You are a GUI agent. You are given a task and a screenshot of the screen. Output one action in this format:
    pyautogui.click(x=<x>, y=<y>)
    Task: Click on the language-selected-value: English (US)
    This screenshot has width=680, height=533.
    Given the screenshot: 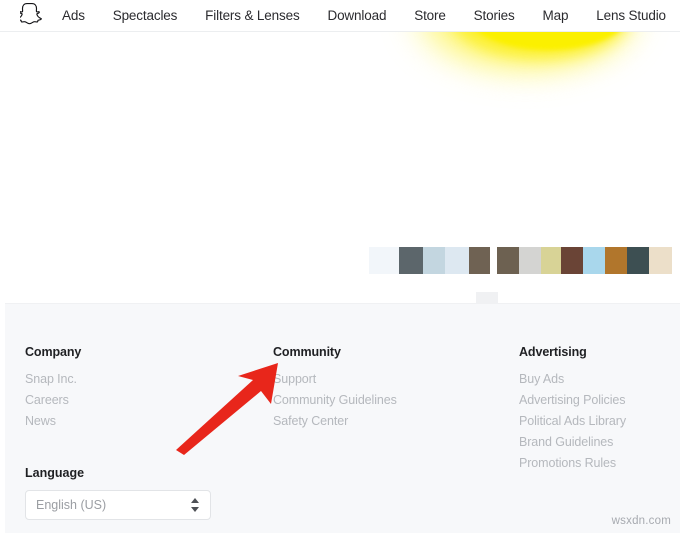 What is the action you would take?
    pyautogui.click(x=71, y=505)
    